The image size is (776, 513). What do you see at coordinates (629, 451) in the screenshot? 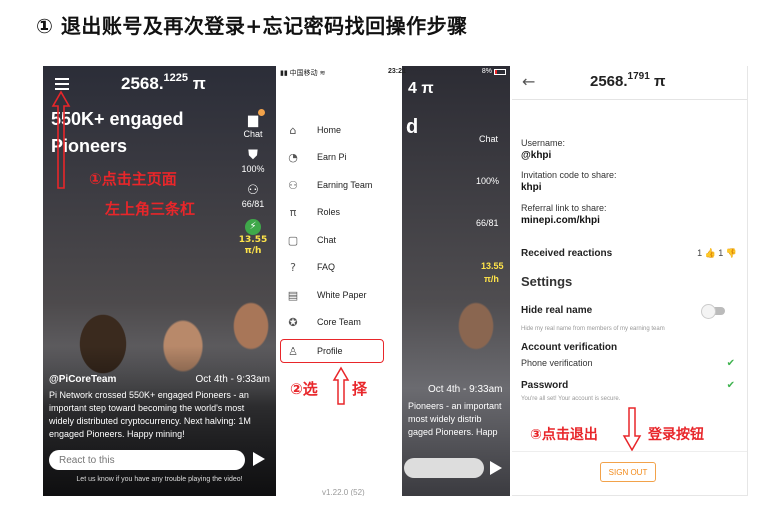
I see `divider` at bounding box center [629, 451].